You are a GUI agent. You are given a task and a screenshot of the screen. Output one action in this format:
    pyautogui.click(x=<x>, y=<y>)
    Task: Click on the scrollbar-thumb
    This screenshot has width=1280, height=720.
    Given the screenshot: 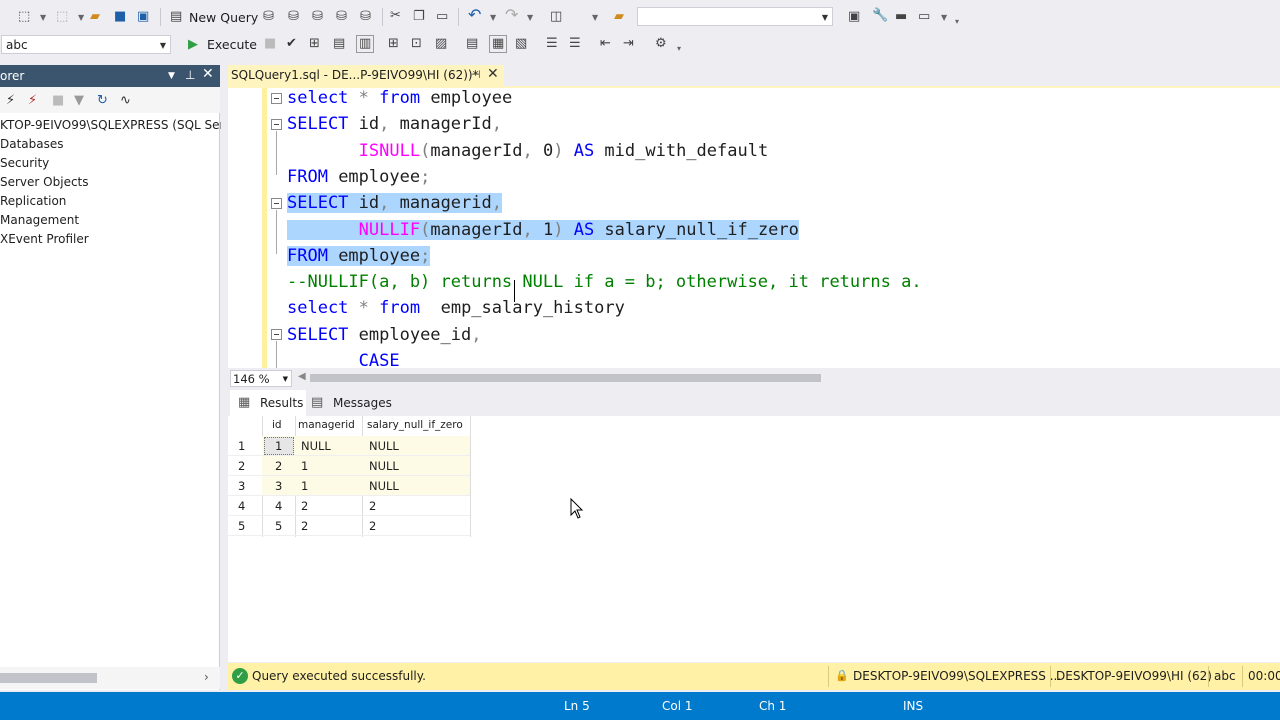 What is the action you would take?
    pyautogui.click(x=48, y=678)
    